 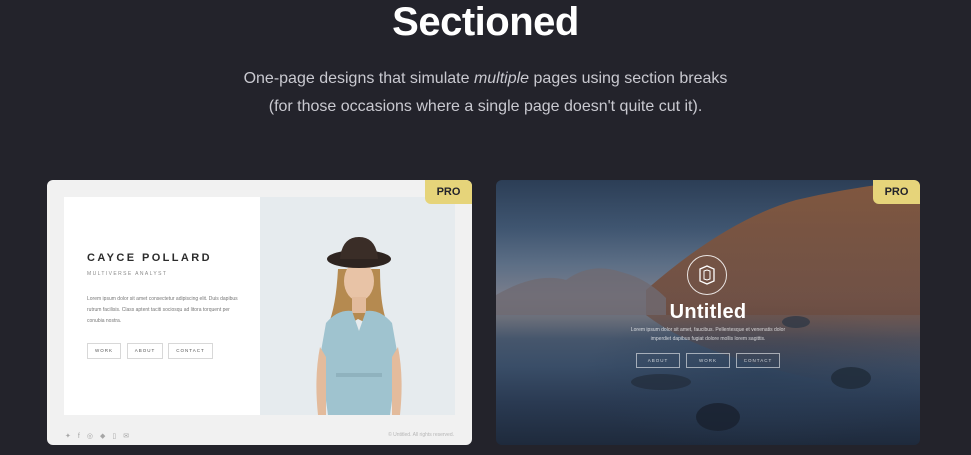 What do you see at coordinates (130, 436) in the screenshot?
I see `email-icon: ✉` at bounding box center [130, 436].